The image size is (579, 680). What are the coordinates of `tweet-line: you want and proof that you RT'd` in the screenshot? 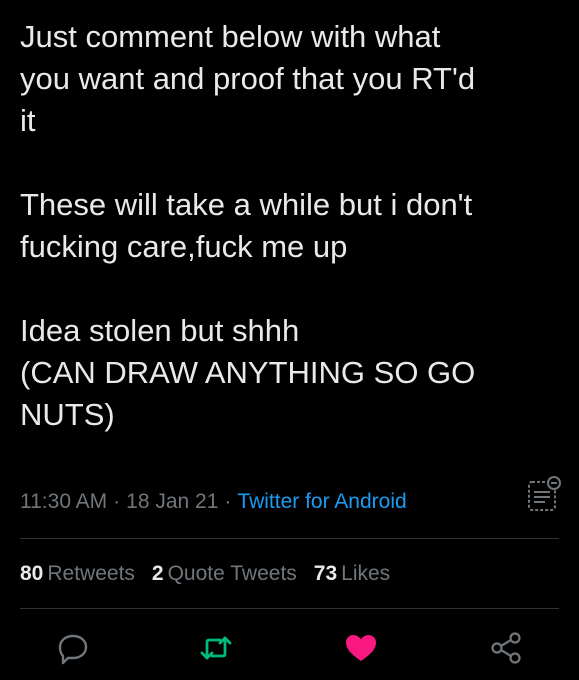 It's located at (248, 78).